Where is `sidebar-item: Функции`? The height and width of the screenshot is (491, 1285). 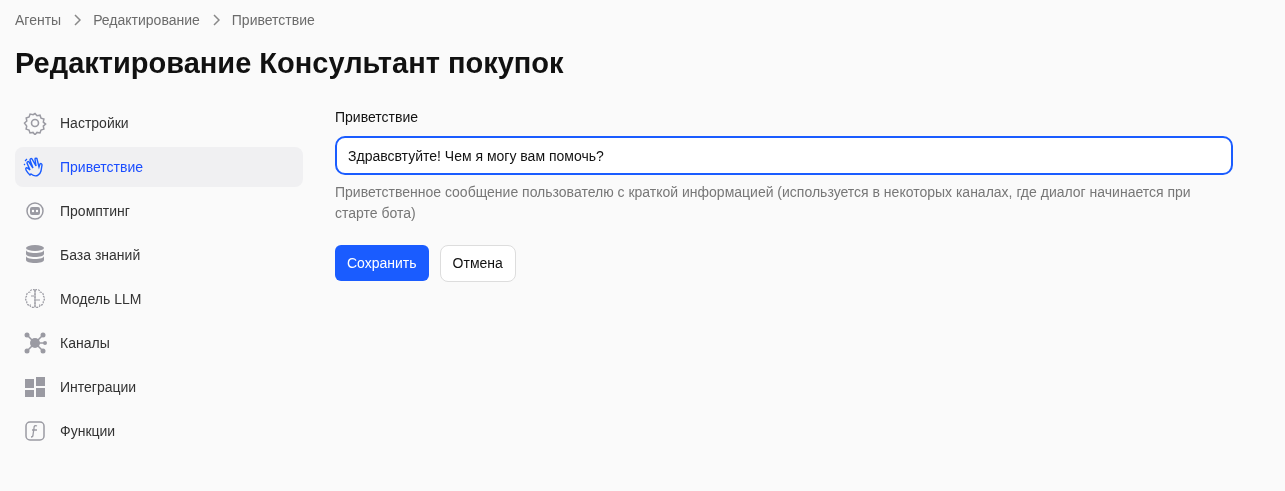 sidebar-item: Функции is located at coordinates (159, 431).